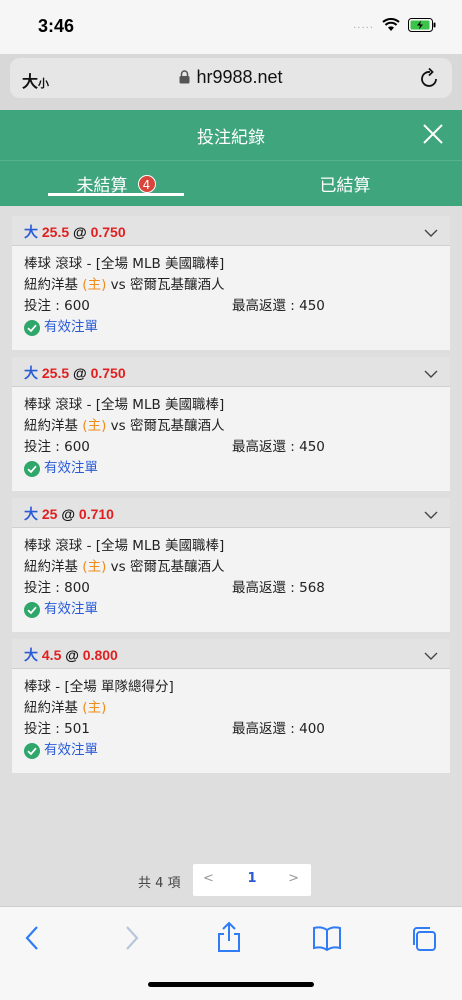  I want to click on forward-arrow-icon, so click(132, 940).